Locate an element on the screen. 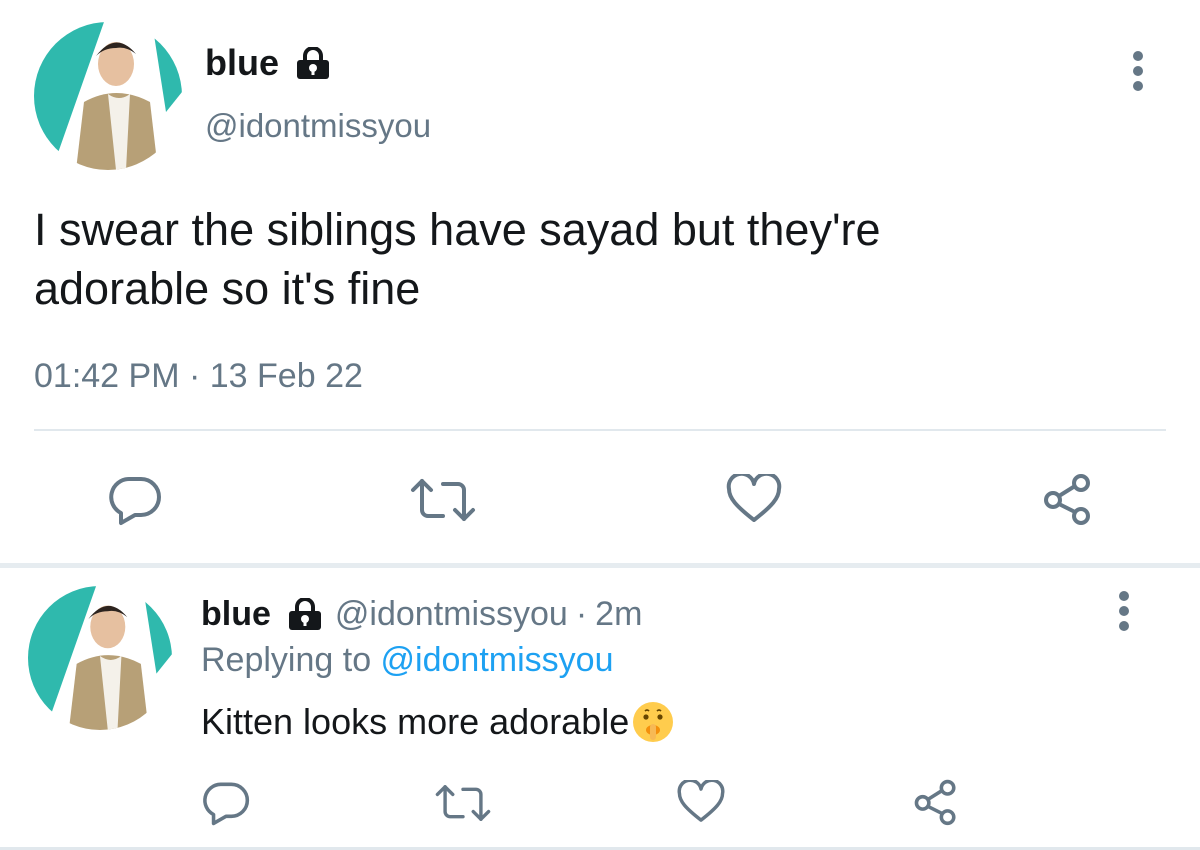 The image size is (1200, 850). reply-text: Kitten looks more adorable is located at coordinates (438, 722).